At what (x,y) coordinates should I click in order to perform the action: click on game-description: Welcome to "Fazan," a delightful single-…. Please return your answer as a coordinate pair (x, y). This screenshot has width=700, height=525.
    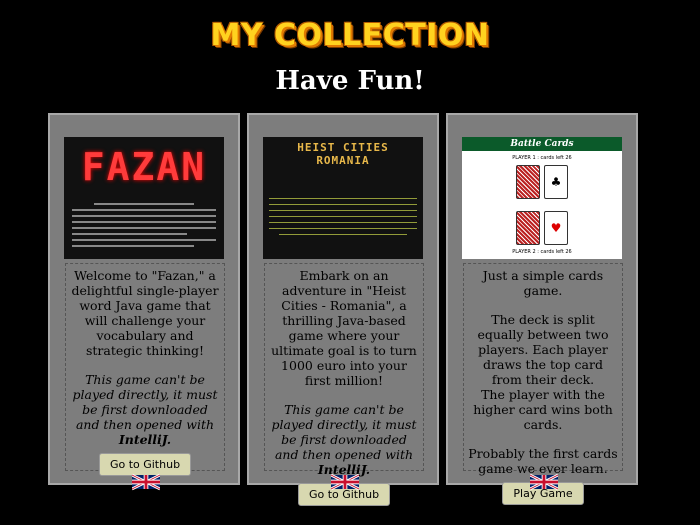
    Looking at the image, I should click on (145, 369).